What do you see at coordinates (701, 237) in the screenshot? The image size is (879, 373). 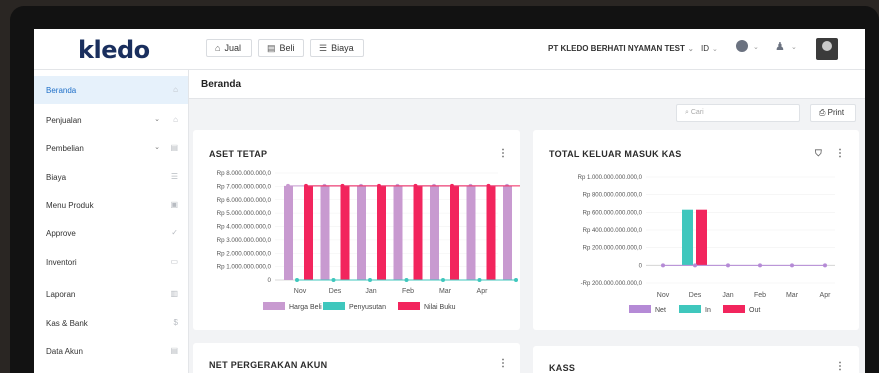 I see `bar-out` at bounding box center [701, 237].